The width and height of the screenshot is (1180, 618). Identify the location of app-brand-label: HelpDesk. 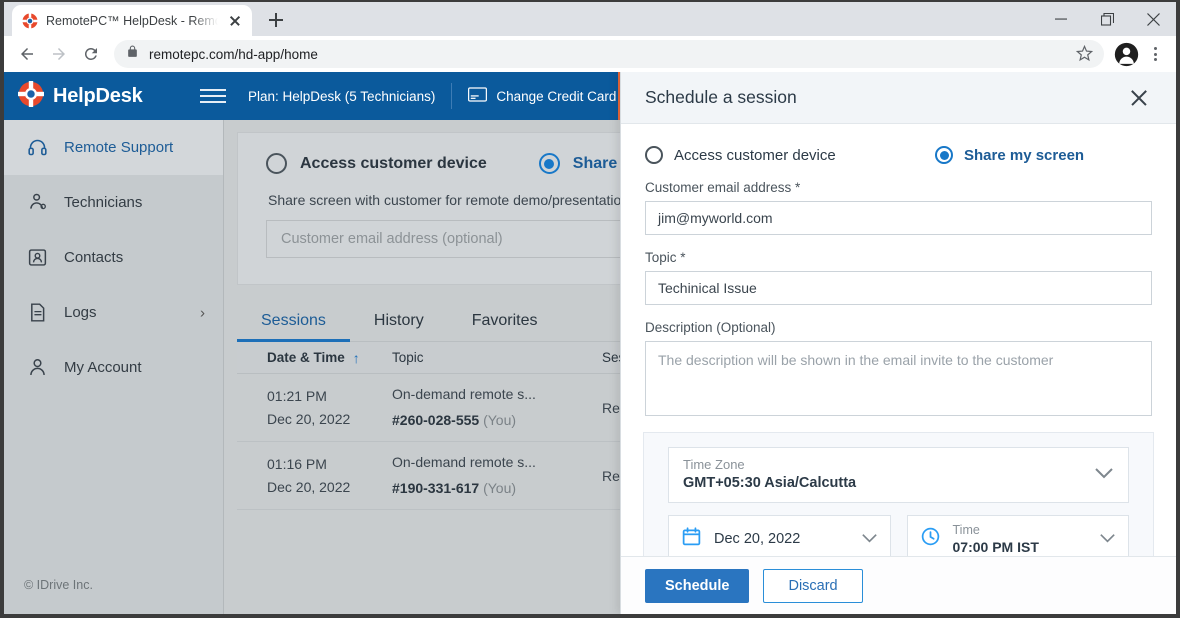
(98, 95).